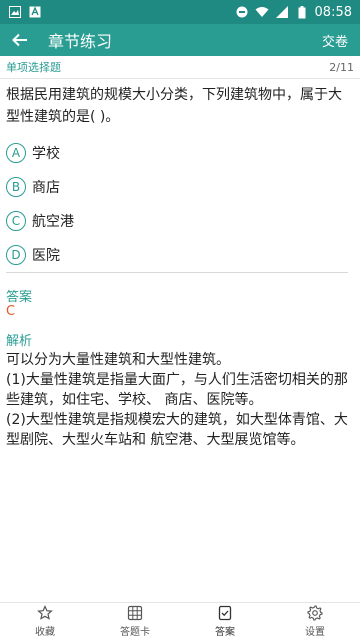  I want to click on question-type: 单项选择题, so click(33, 67).